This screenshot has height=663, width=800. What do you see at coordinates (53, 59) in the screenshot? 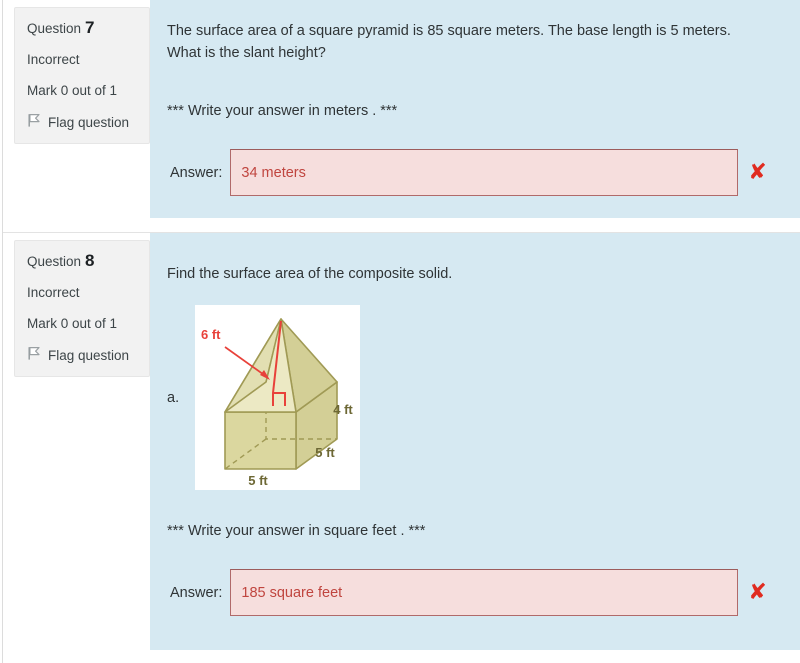
I see `question-status-7: Incorrect` at bounding box center [53, 59].